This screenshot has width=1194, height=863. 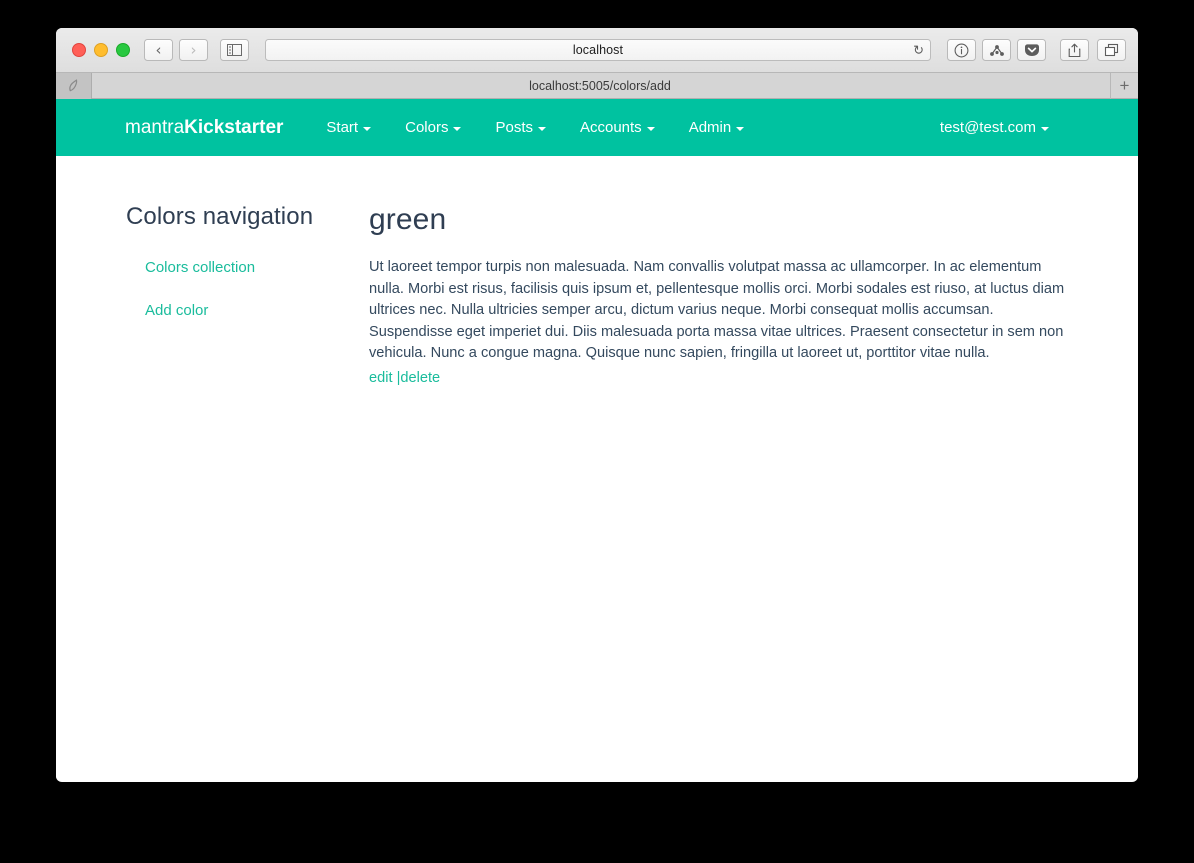 What do you see at coordinates (381, 378) in the screenshot?
I see `edit-link: edit` at bounding box center [381, 378].